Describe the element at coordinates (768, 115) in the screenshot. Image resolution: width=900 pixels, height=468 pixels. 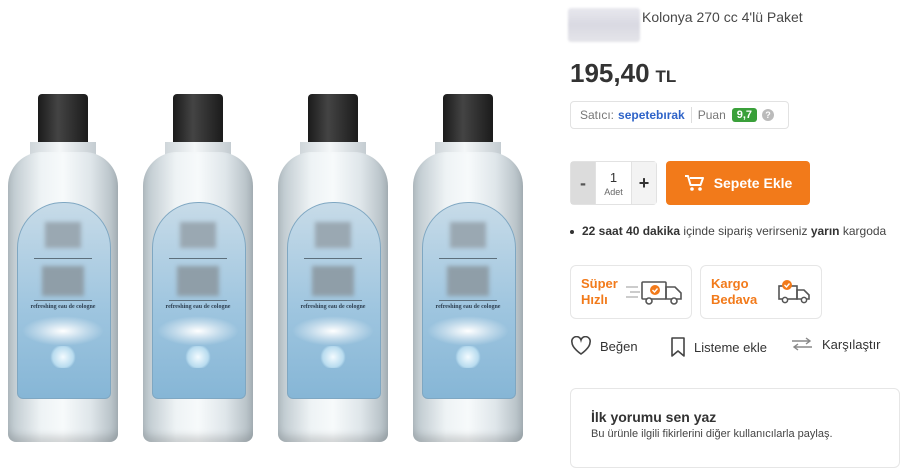
I see `help-icon: ?` at that location.